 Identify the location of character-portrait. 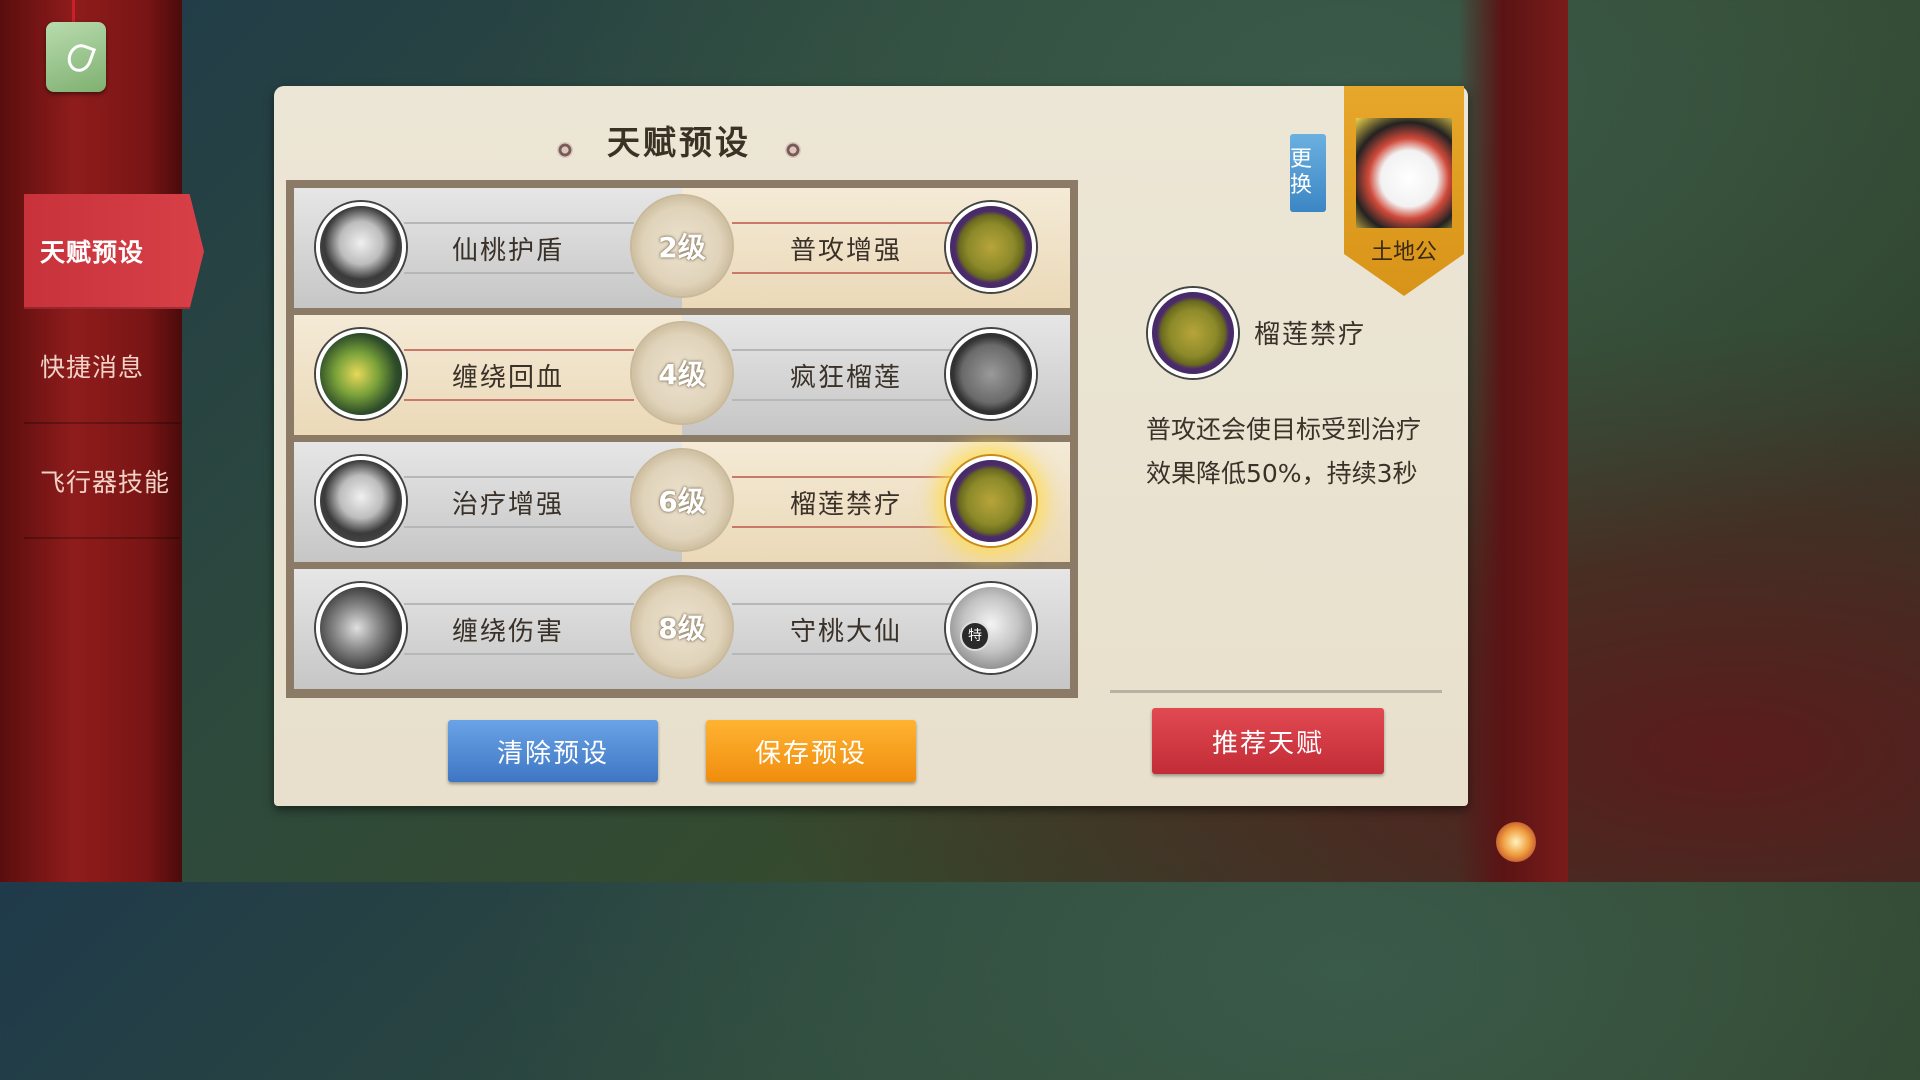
(1404, 173).